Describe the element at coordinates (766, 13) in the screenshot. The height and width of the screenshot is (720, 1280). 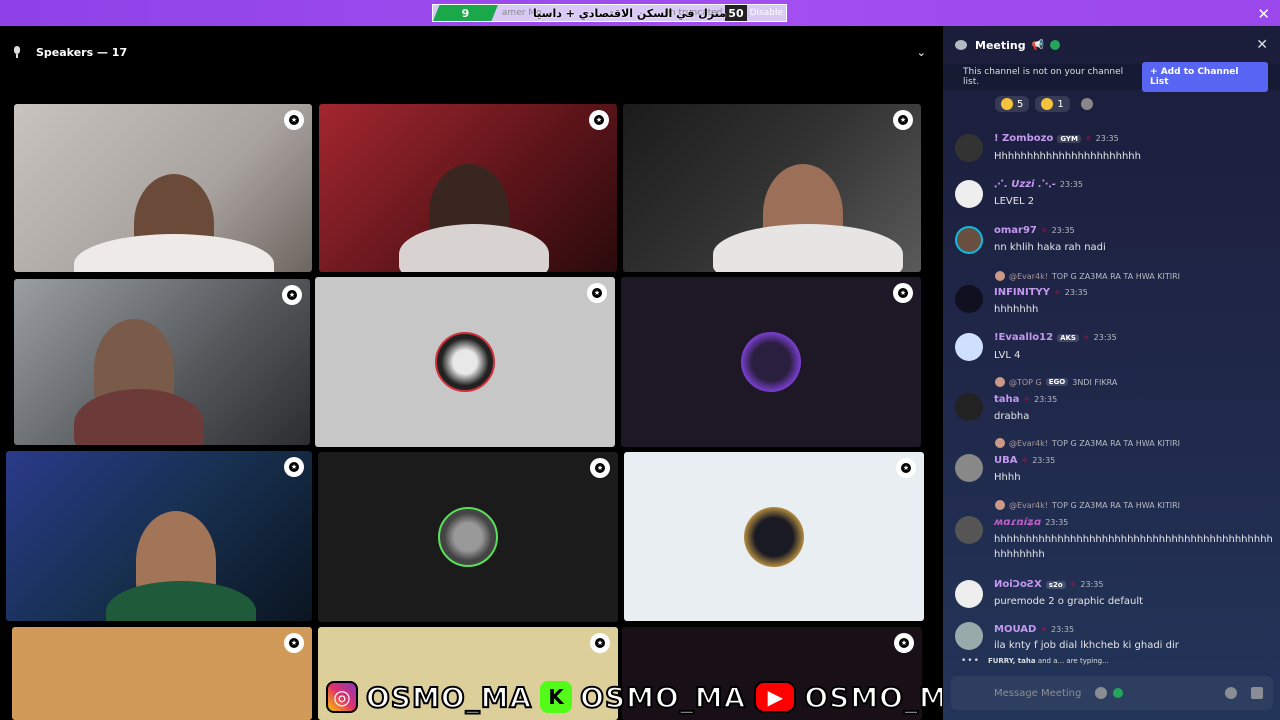
I see `ticker-disable: Disable` at that location.